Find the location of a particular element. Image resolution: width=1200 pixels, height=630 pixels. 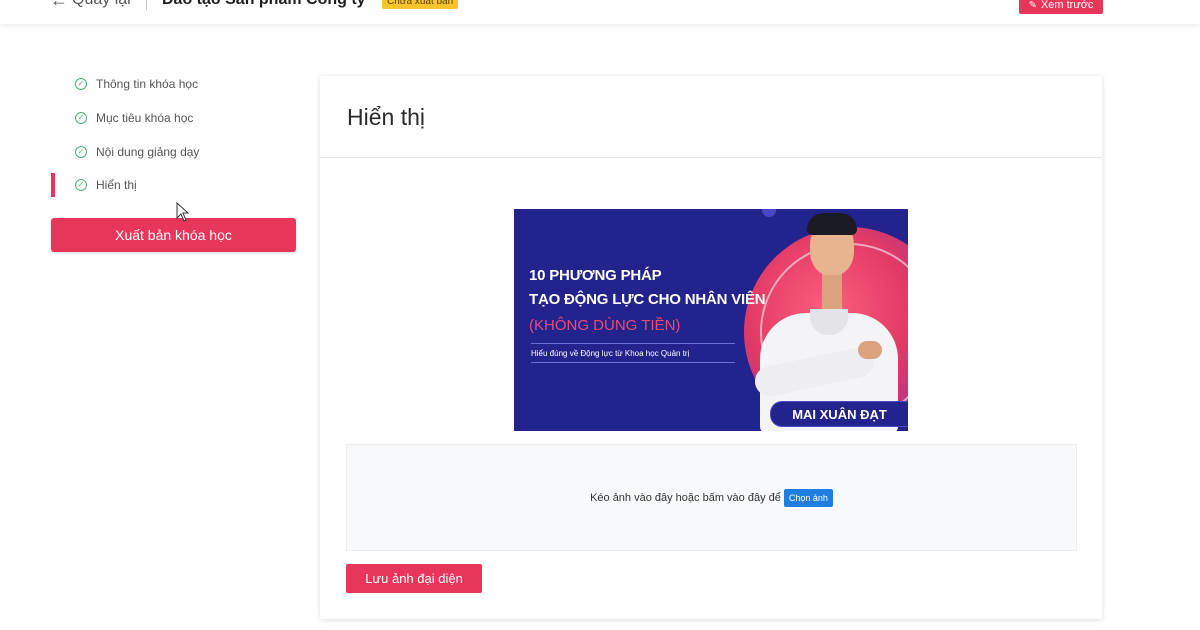

active-step-indicator is located at coordinates (53, 185).